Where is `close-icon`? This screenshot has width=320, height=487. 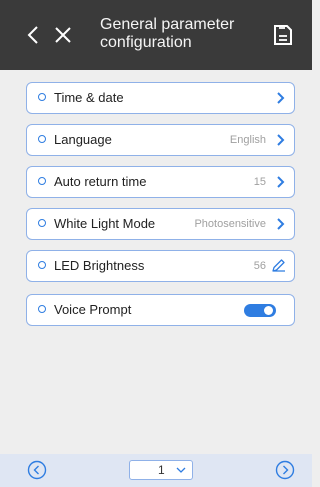
close-icon is located at coordinates (63, 35).